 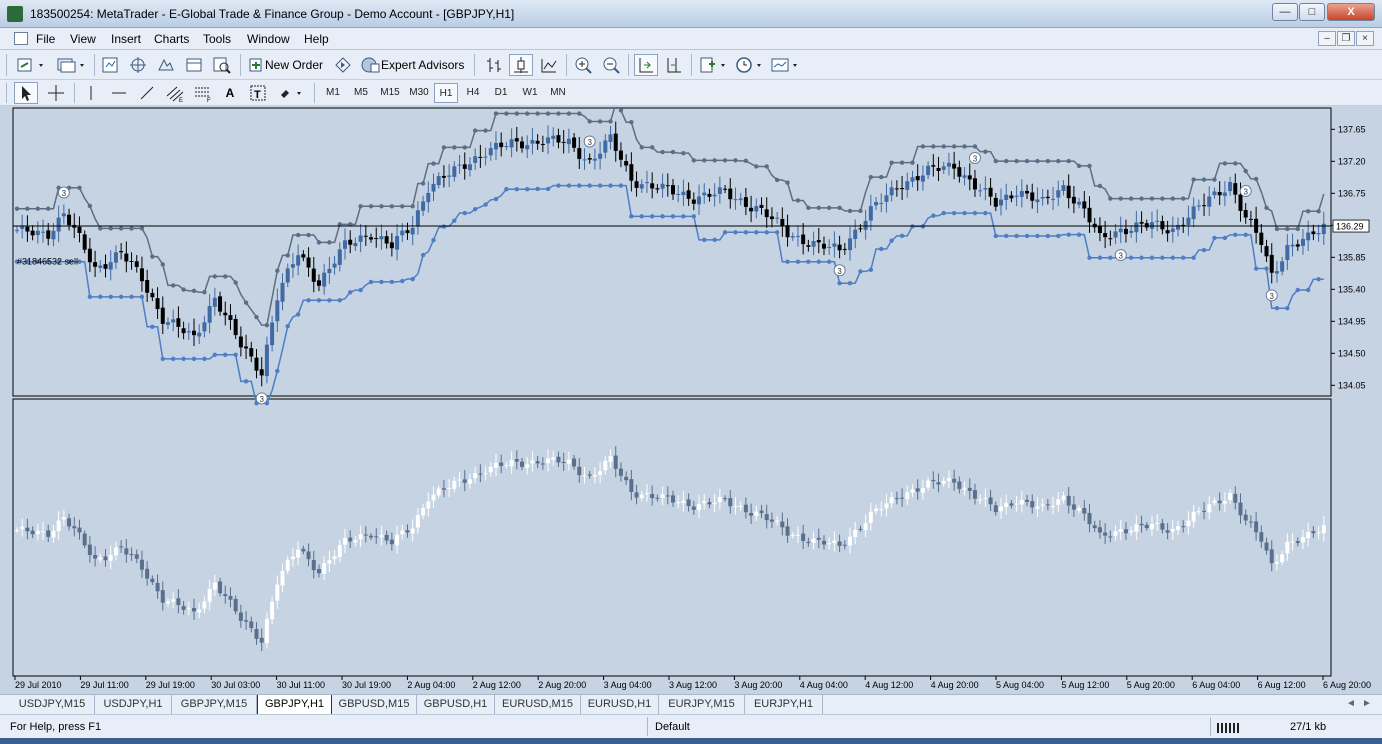 What do you see at coordinates (419, 93) in the screenshot?
I see `timeframe-m30: M30` at bounding box center [419, 93].